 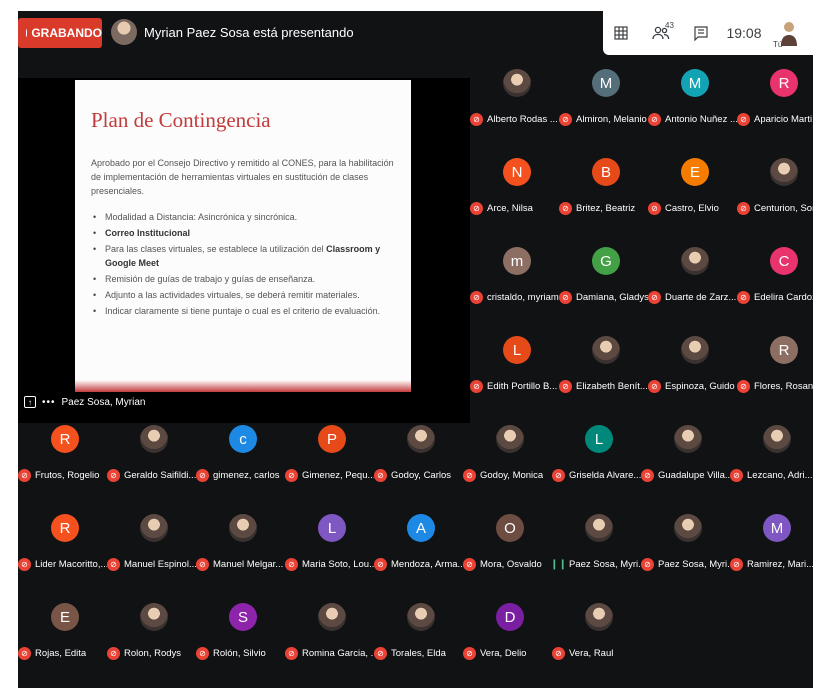 What do you see at coordinates (418, 636) in the screenshot?
I see `participant-tile: ⊘ Torales, Elda` at bounding box center [418, 636].